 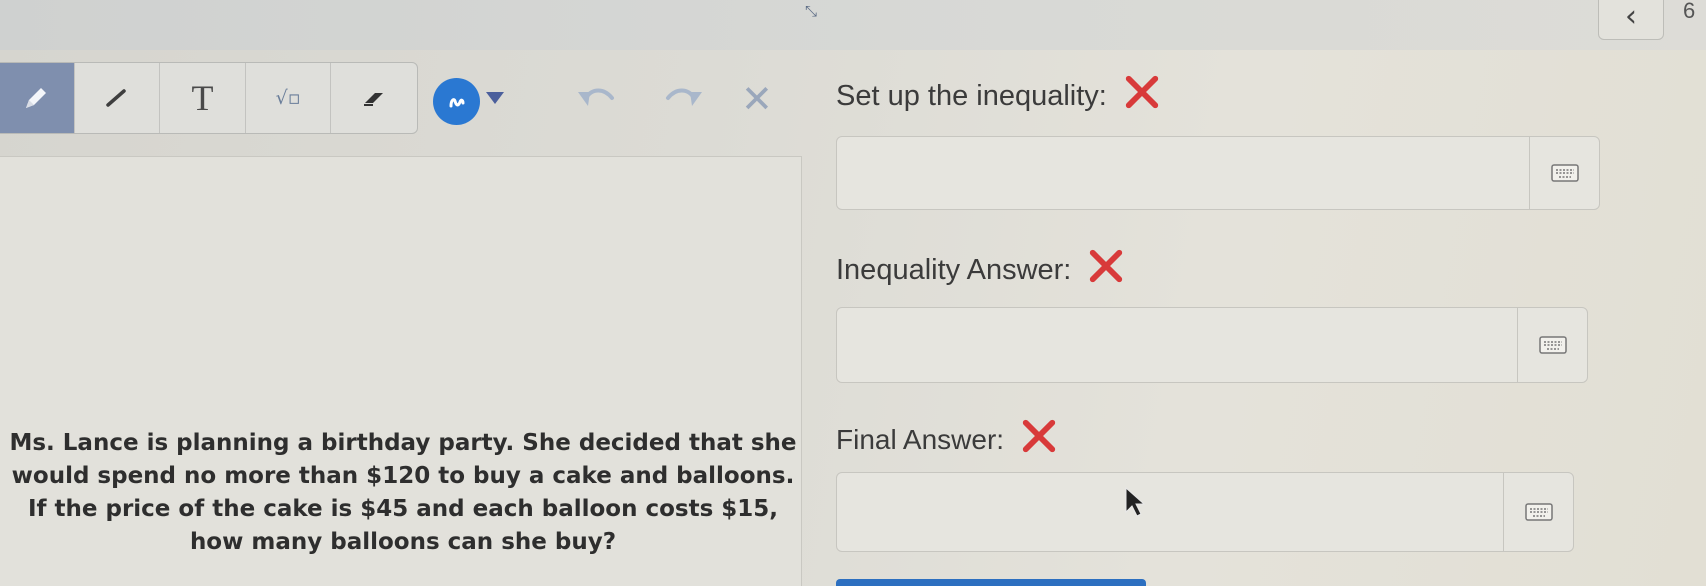 I want to click on answer-label-inequality-setup: Set up the inequality:, so click(x=998, y=93).